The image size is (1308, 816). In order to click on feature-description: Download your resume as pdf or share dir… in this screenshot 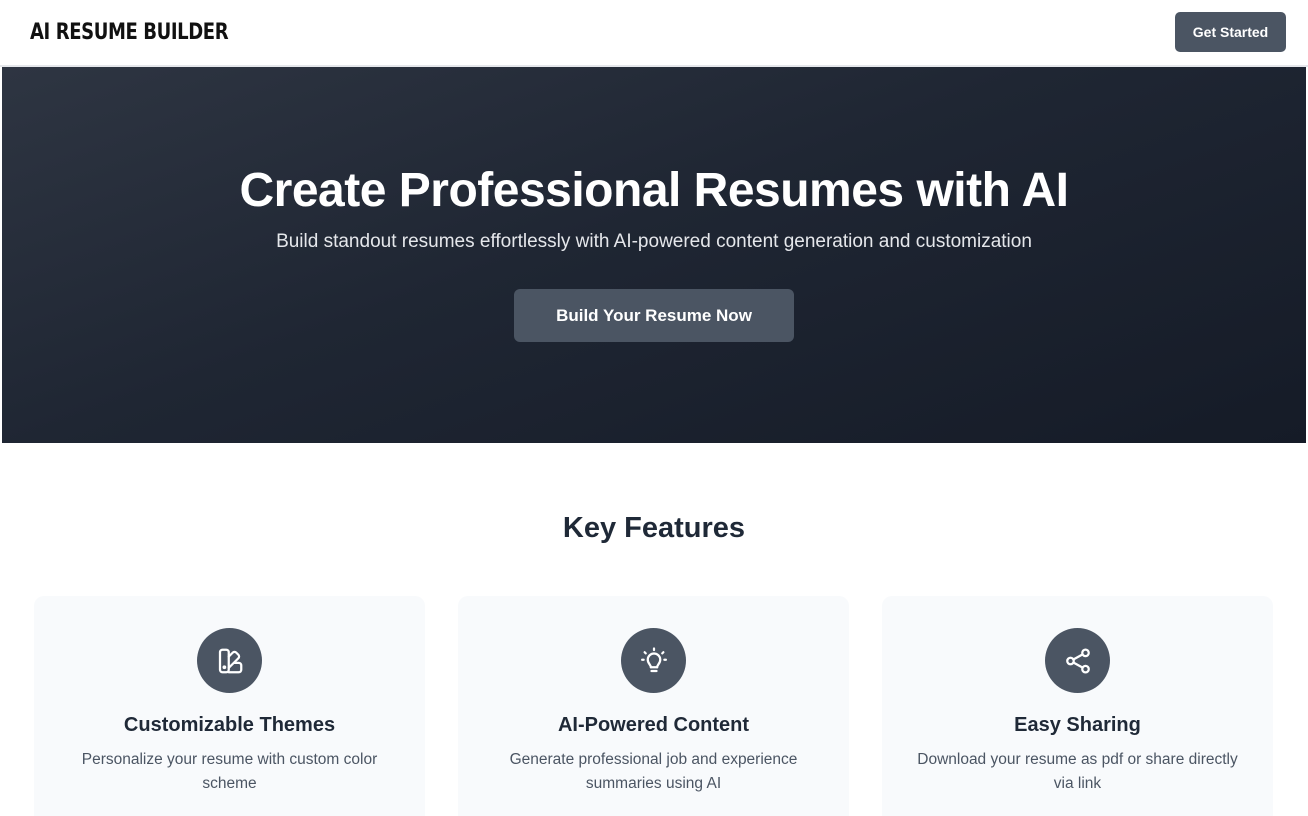, I will do `click(1077, 771)`.